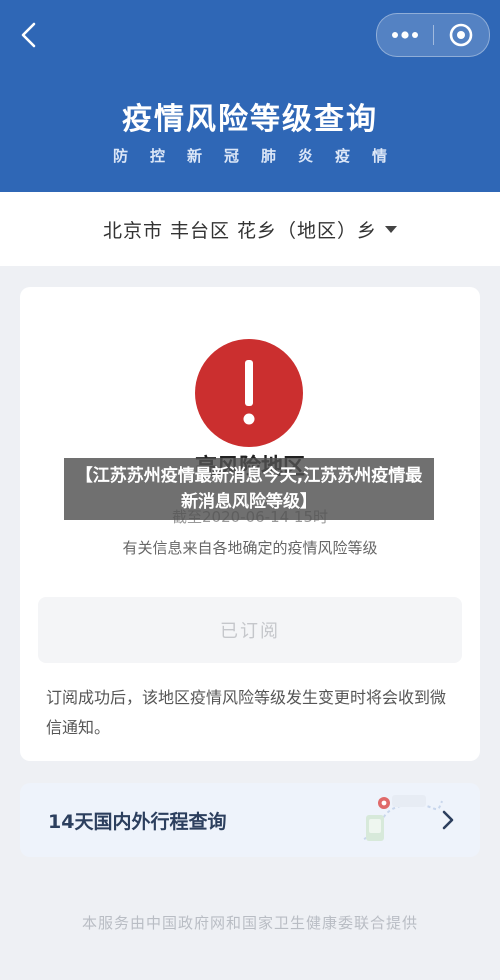 The image size is (500, 980). I want to click on location-label: 北京市 丰台区 花乡（地区）乡, so click(240, 230).